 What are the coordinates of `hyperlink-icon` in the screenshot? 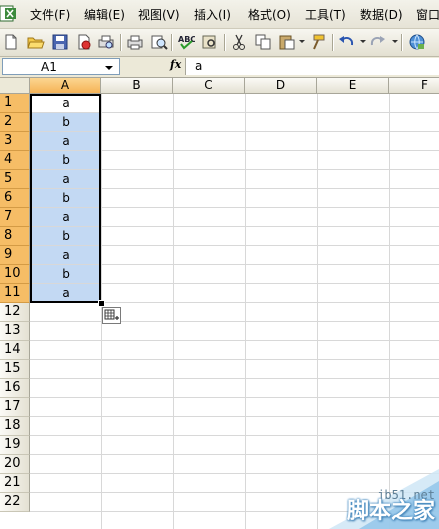 It's located at (417, 42).